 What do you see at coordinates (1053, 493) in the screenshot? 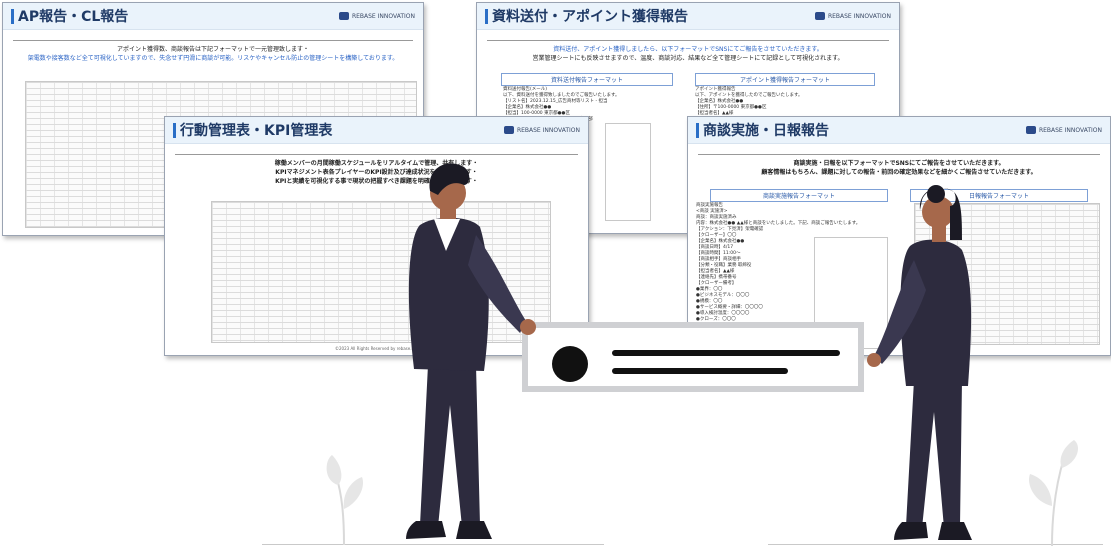
I see `plant-right-icon` at bounding box center [1053, 493].